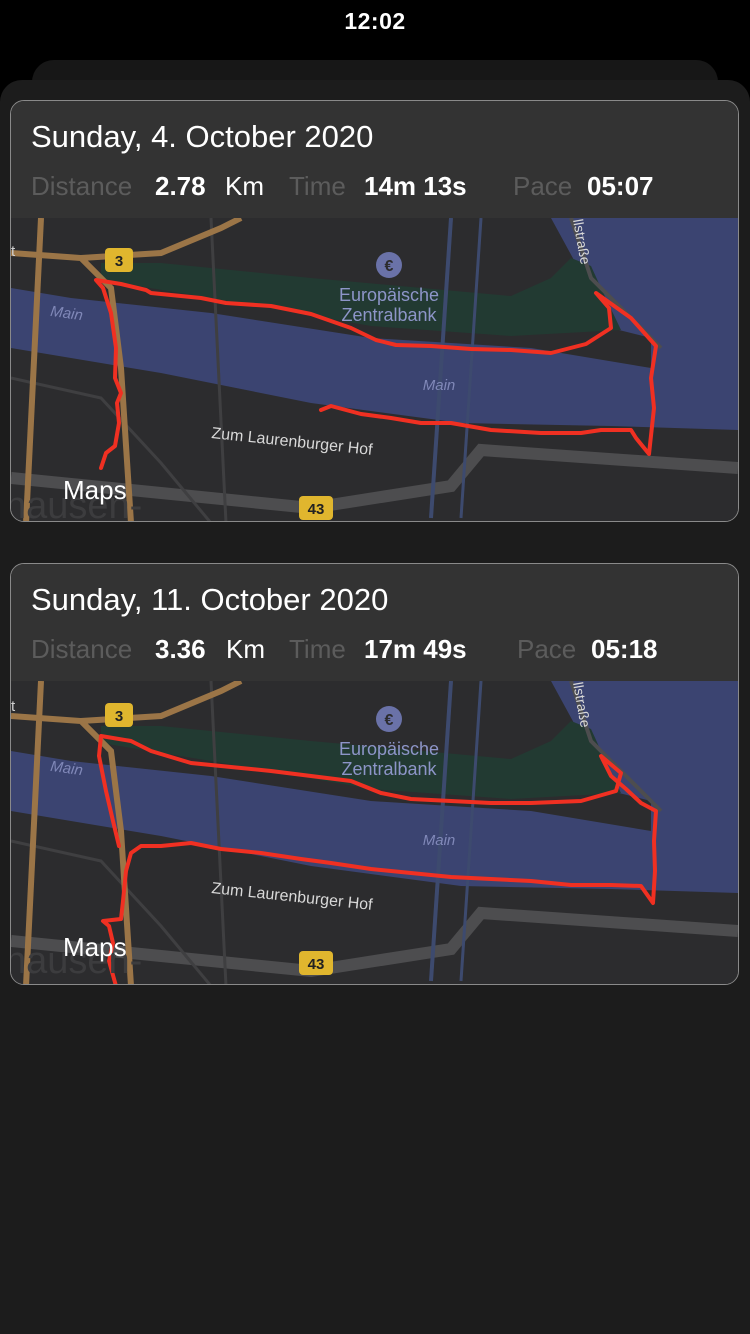 The image size is (750, 1334). Describe the element at coordinates (620, 186) in the screenshot. I see `pace-value: 05:07` at that location.